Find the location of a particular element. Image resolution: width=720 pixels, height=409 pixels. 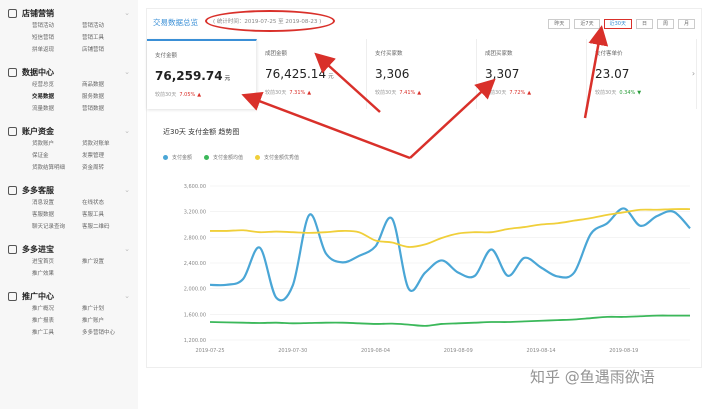

range-button: 周 is located at coordinates (665, 24).